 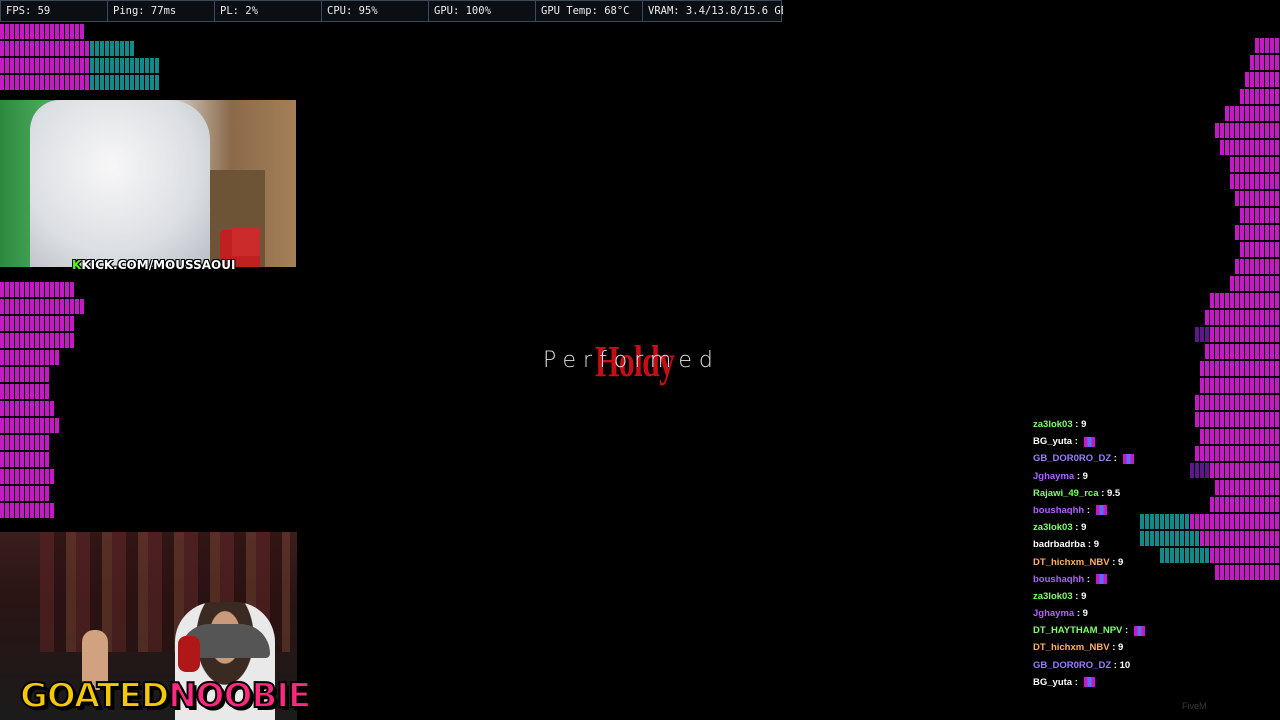 I want to click on chat-emote-icon, so click(x=1101, y=579).